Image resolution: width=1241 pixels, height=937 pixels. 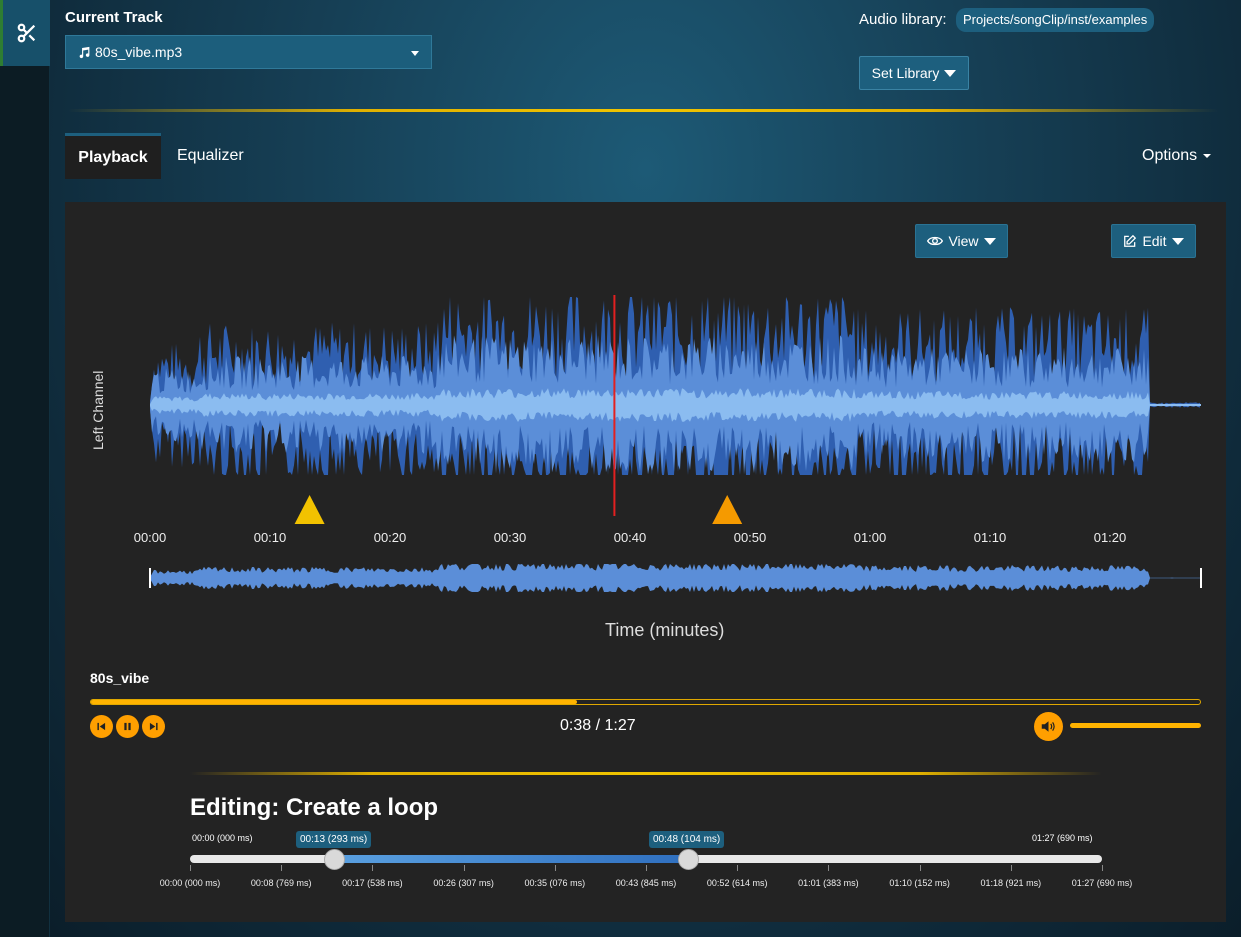 I want to click on options-dropdown: Options, so click(x=1177, y=156).